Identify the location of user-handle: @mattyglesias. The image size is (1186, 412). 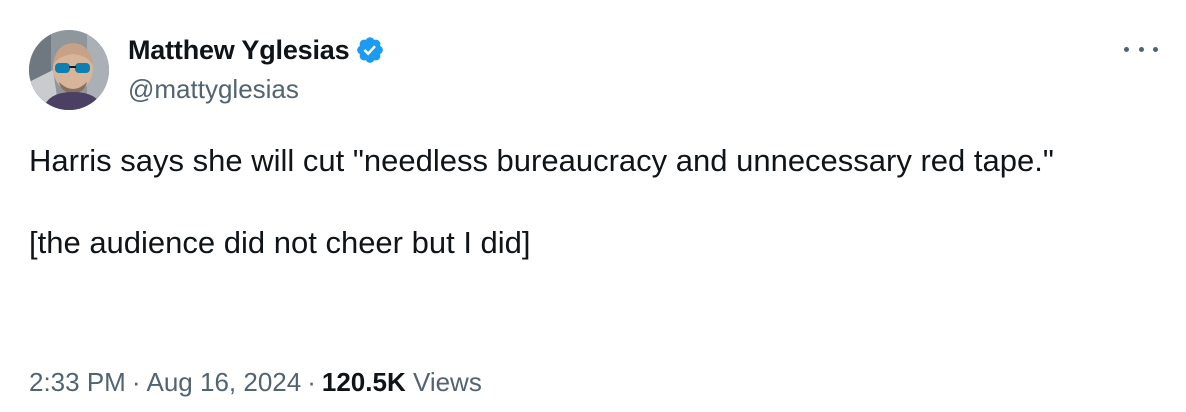
(256, 89).